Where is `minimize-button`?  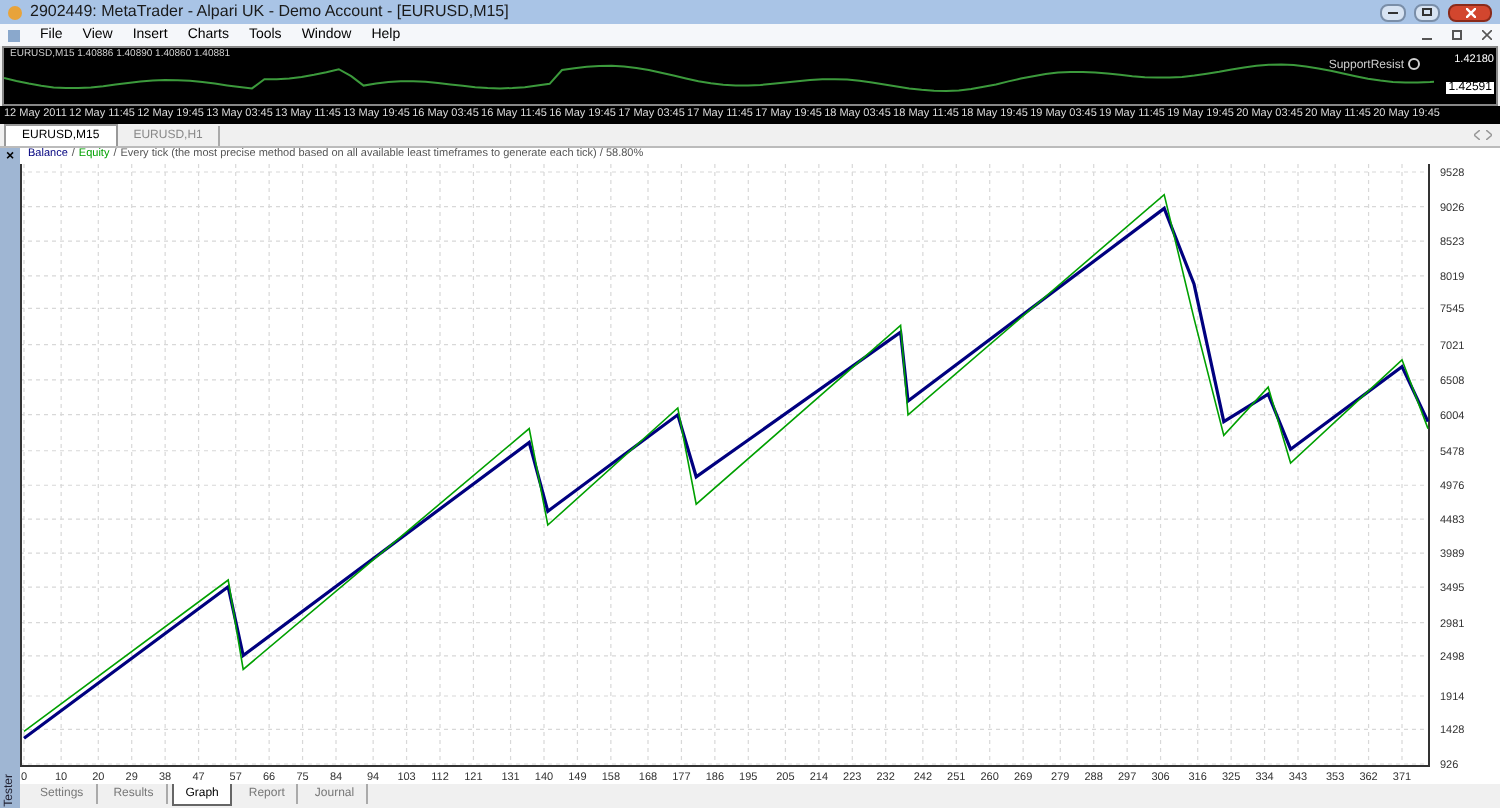
minimize-button is located at coordinates (1393, 12).